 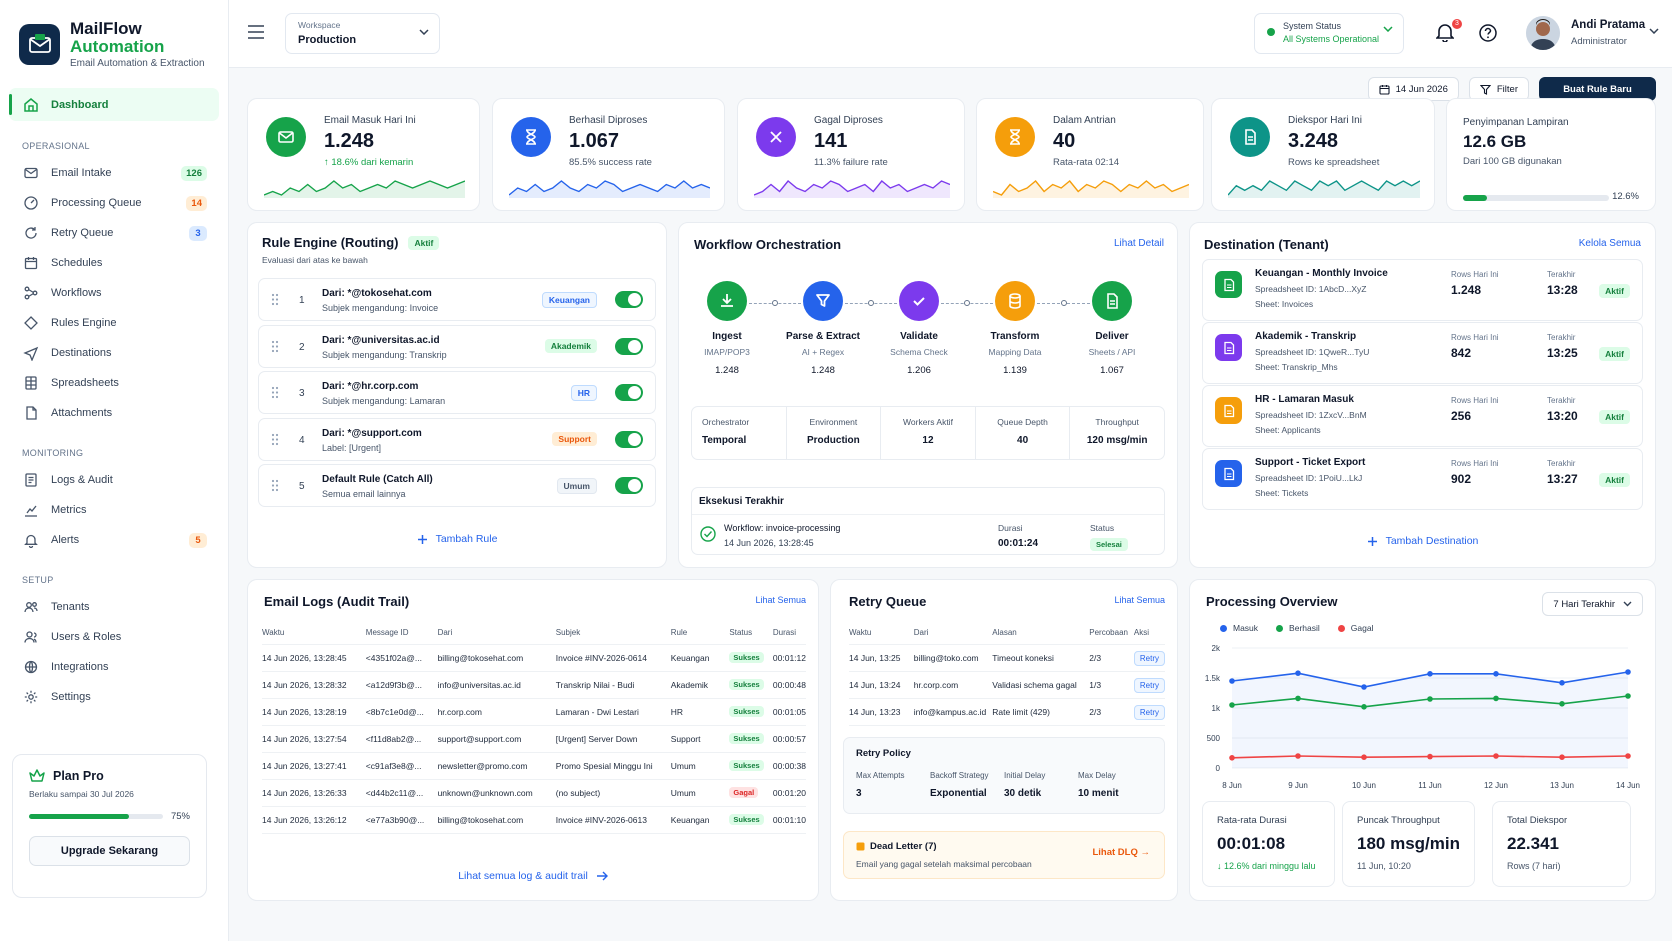 I want to click on manage-destinations-link: Kelola Semua, so click(x=1610, y=243).